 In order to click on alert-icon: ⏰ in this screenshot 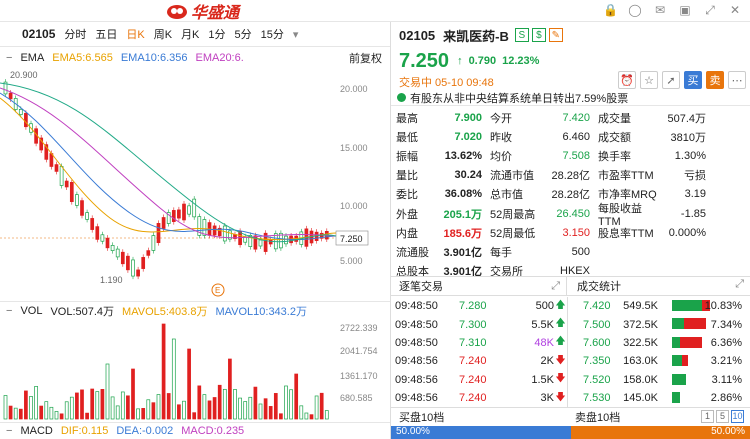, I will do `click(627, 80)`.